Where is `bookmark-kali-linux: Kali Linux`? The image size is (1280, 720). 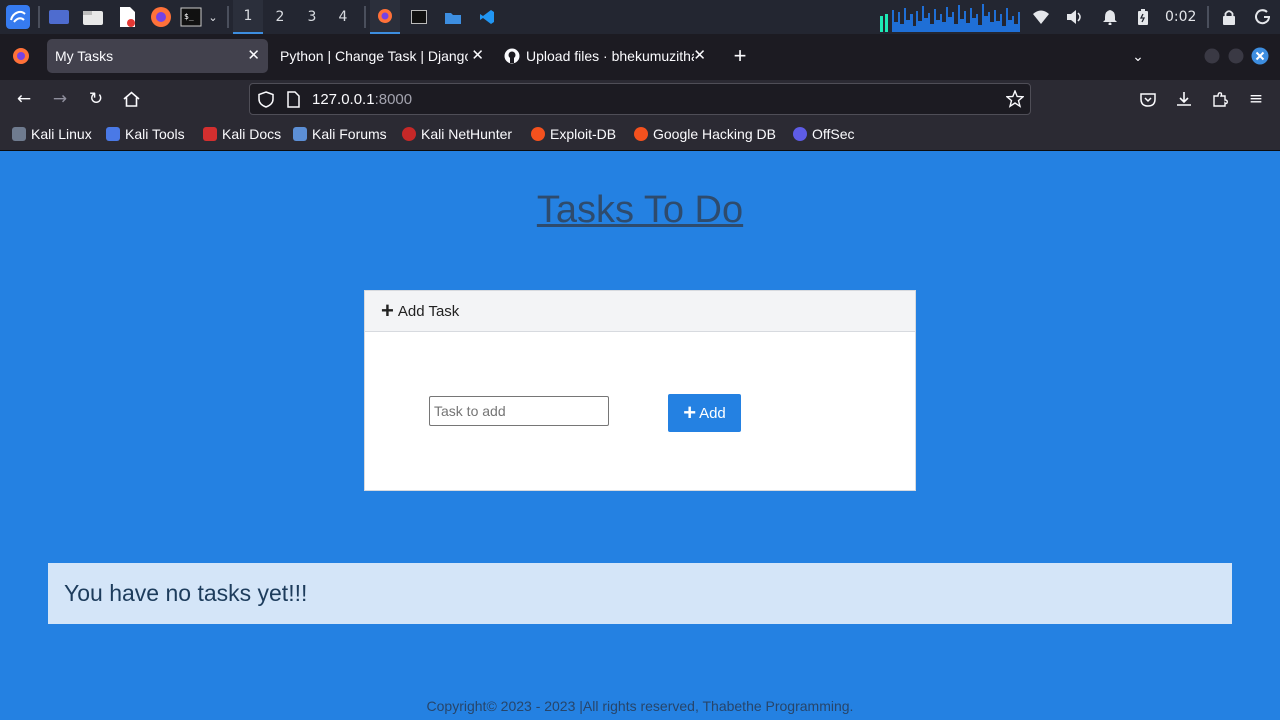 bookmark-kali-linux: Kali Linux is located at coordinates (52, 134).